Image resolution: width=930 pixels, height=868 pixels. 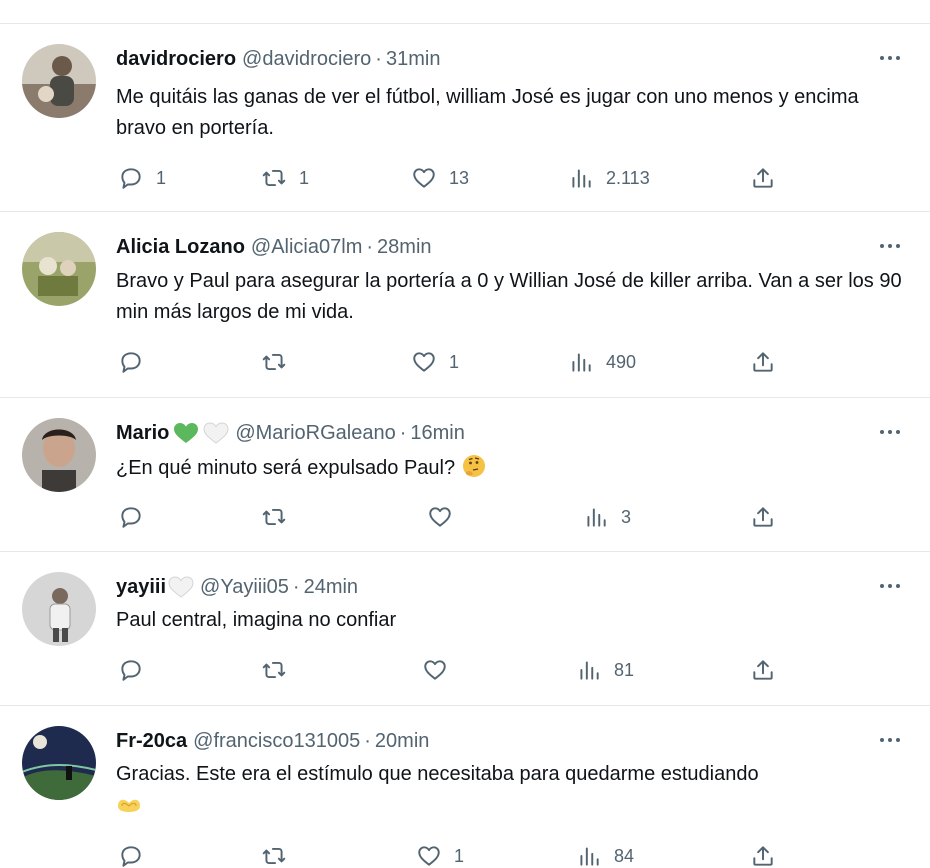 What do you see at coordinates (161, 177) in the screenshot?
I see `reply-count: 1` at bounding box center [161, 177].